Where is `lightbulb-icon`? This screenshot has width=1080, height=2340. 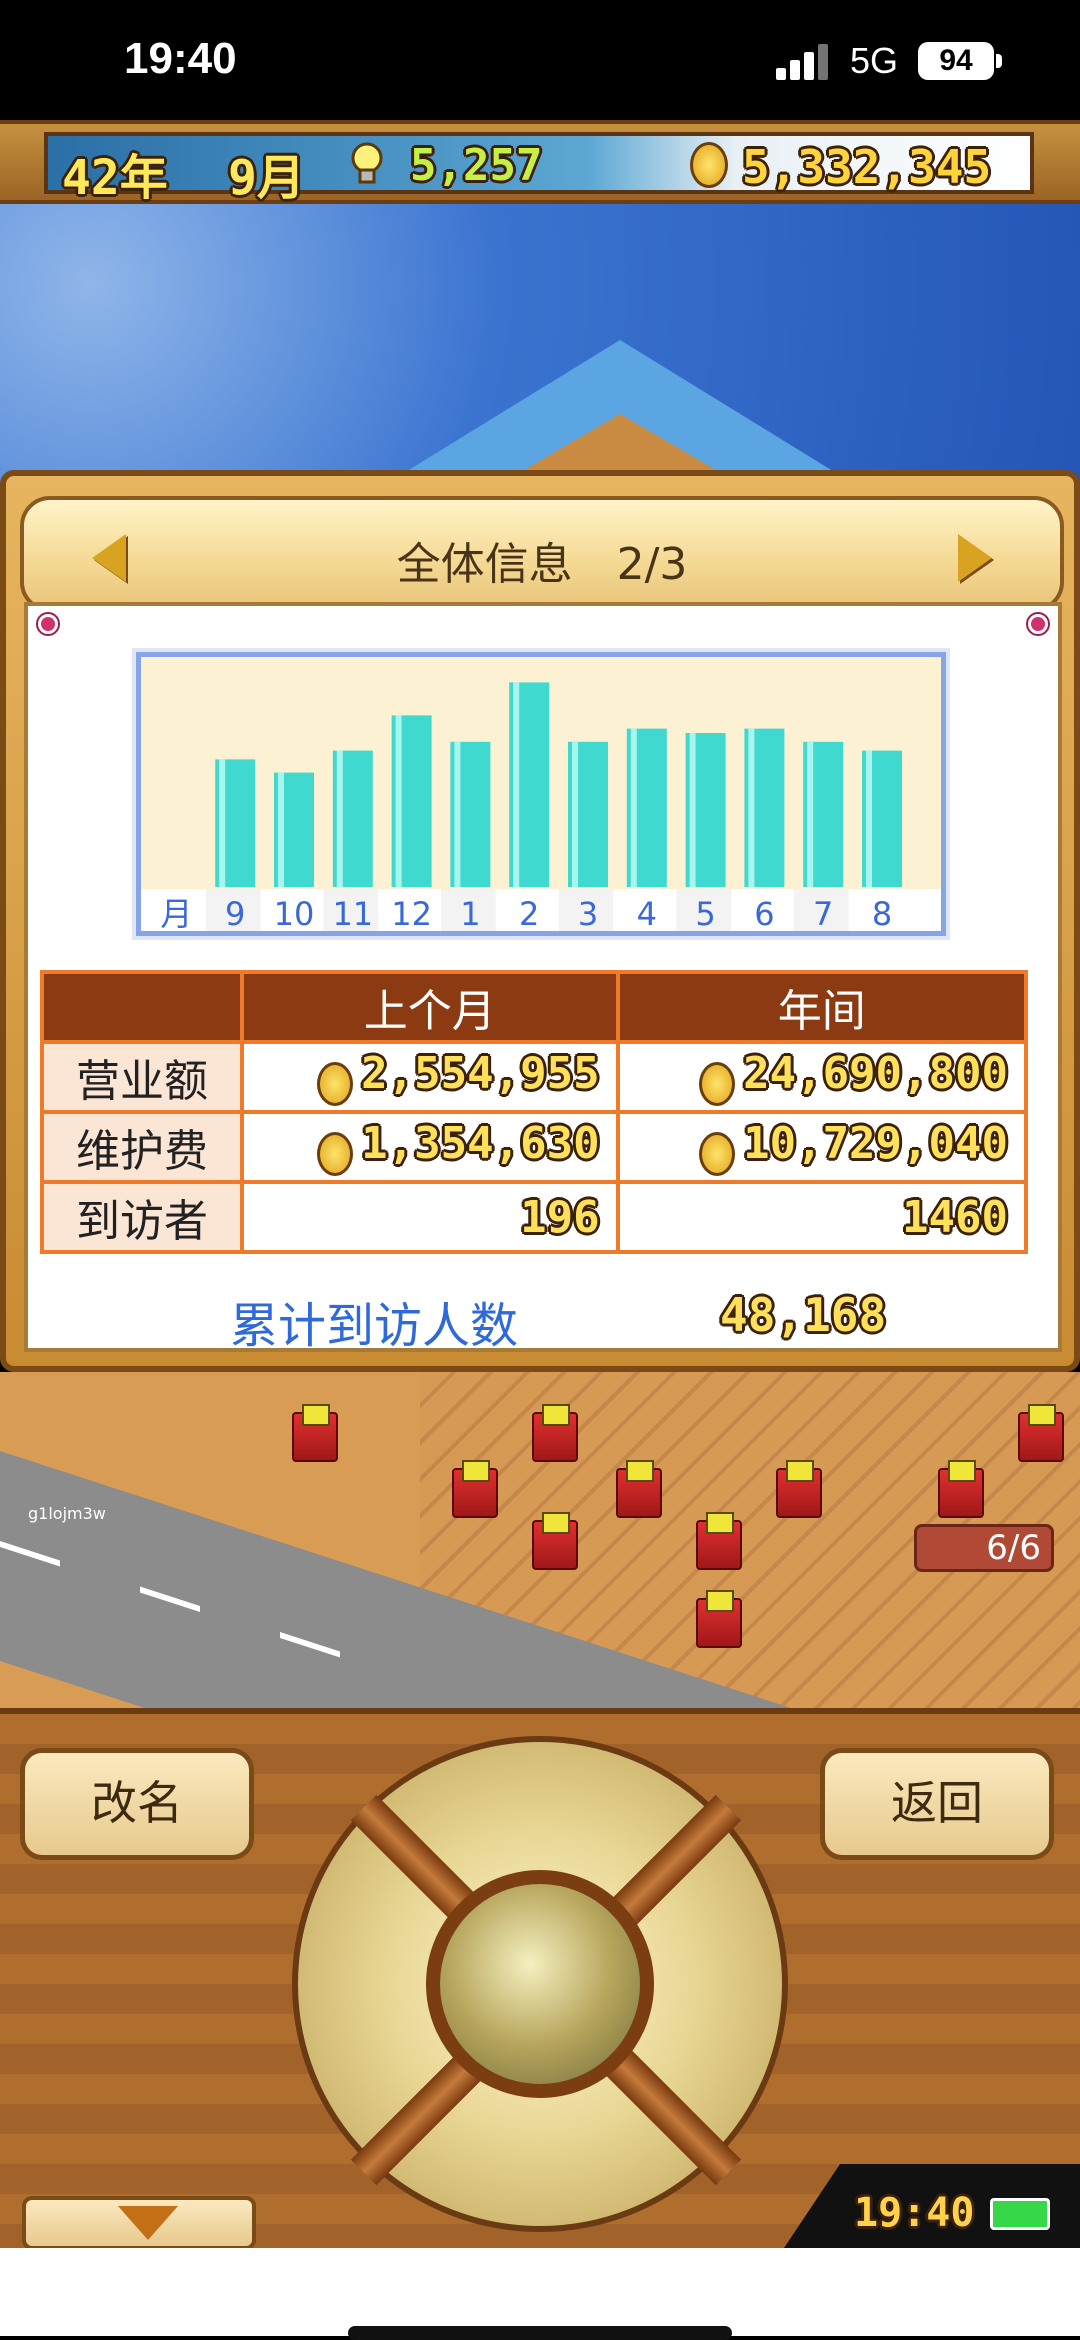
lightbulb-icon is located at coordinates (367, 163).